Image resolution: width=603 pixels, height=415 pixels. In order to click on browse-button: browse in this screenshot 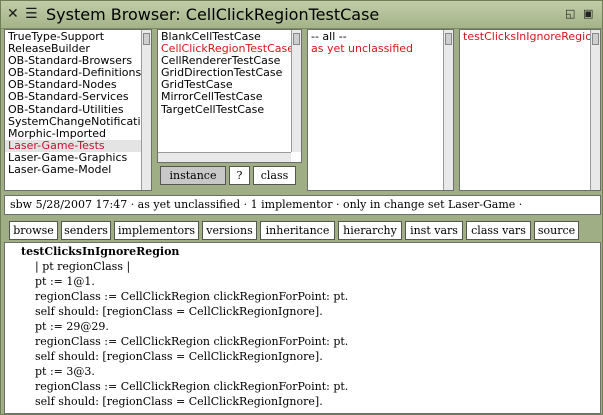, I will do `click(33, 230)`.